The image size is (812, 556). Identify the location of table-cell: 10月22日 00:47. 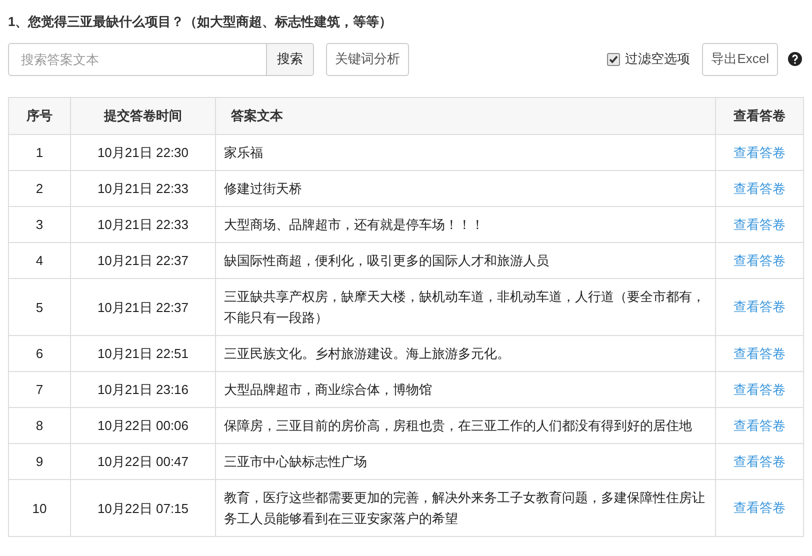
(143, 462).